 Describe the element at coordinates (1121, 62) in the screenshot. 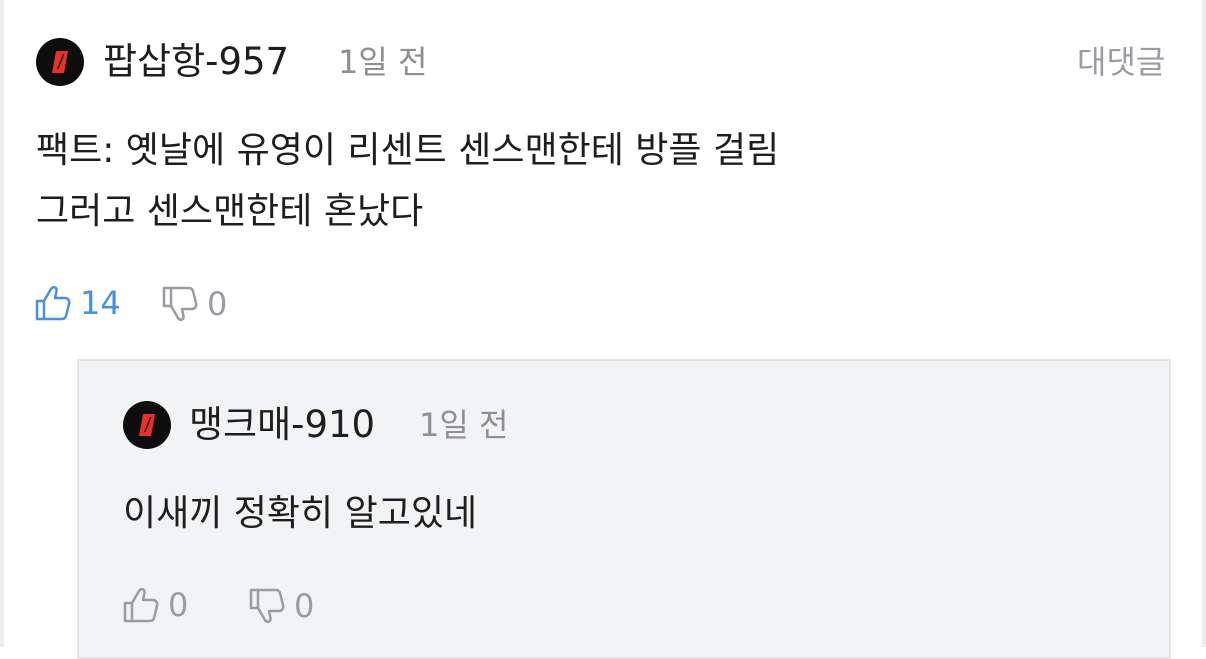

I see `reply-button: 대댓글` at that location.